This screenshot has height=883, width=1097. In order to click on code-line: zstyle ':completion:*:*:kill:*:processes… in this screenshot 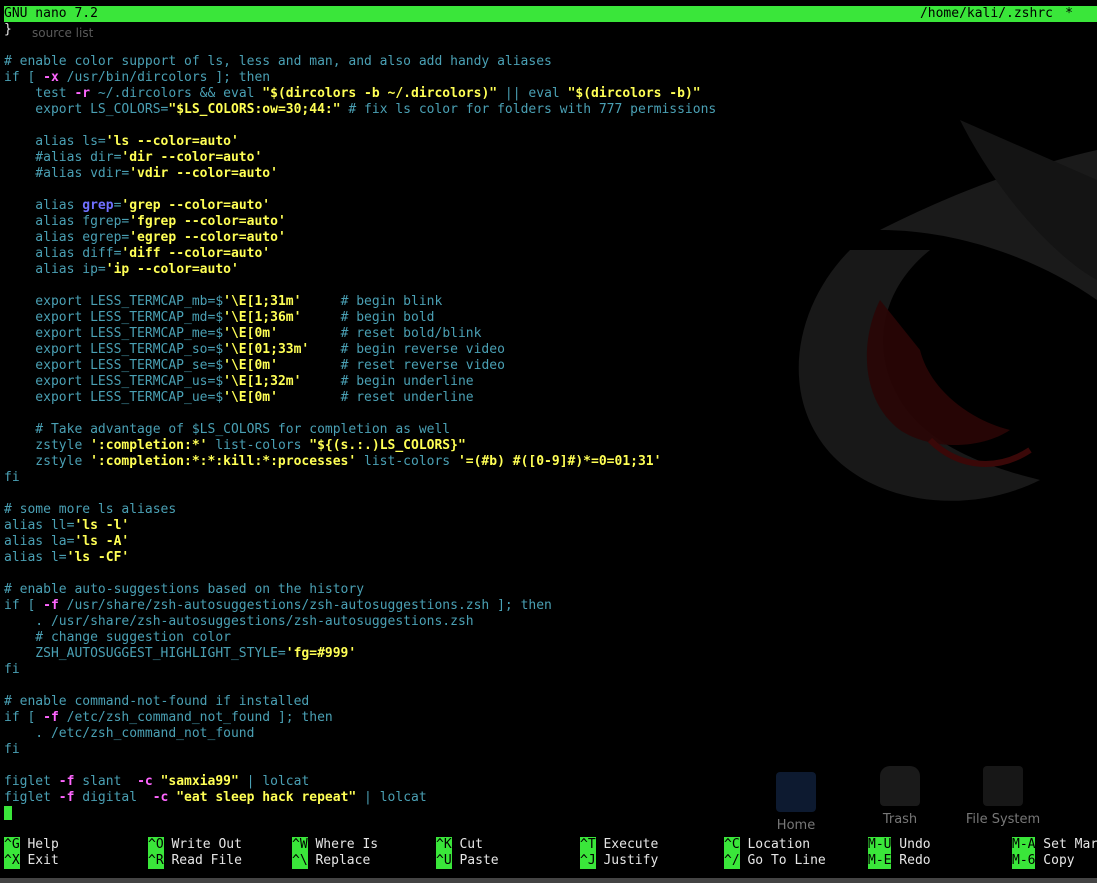, I will do `click(550, 462)`.